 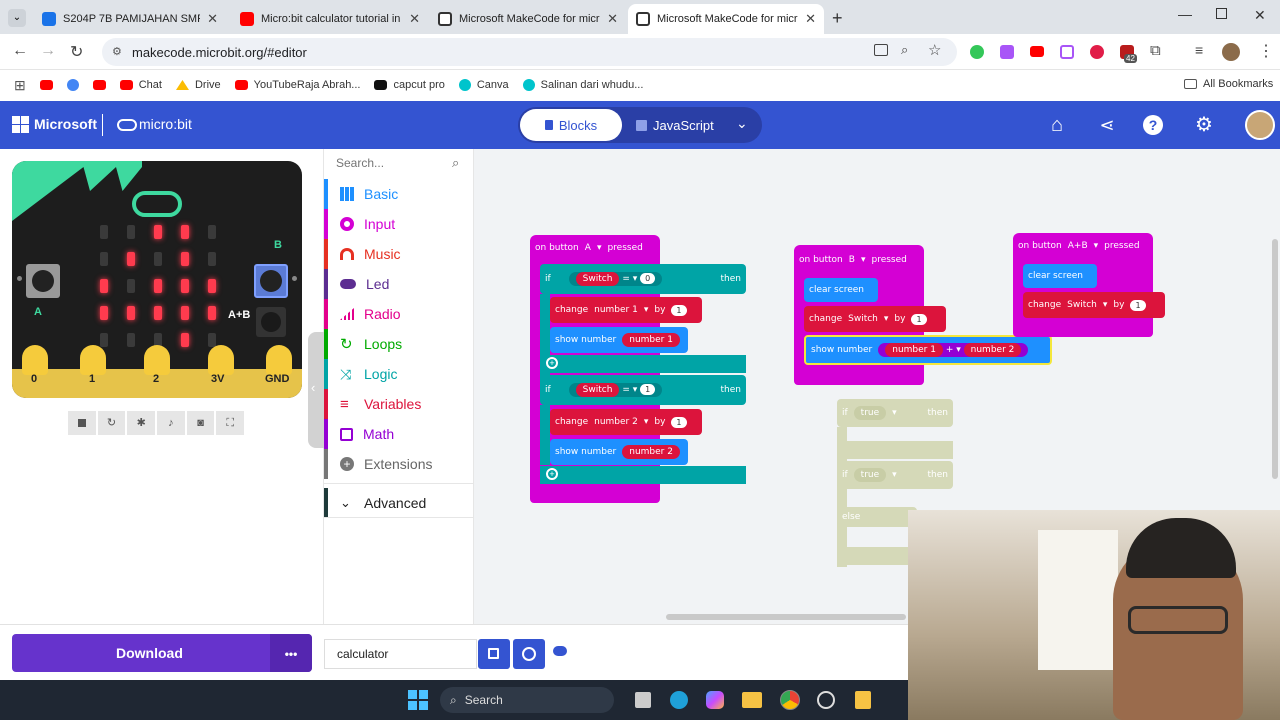 What do you see at coordinates (1107, 125) in the screenshot?
I see `share-icon: ⋖` at bounding box center [1107, 125].